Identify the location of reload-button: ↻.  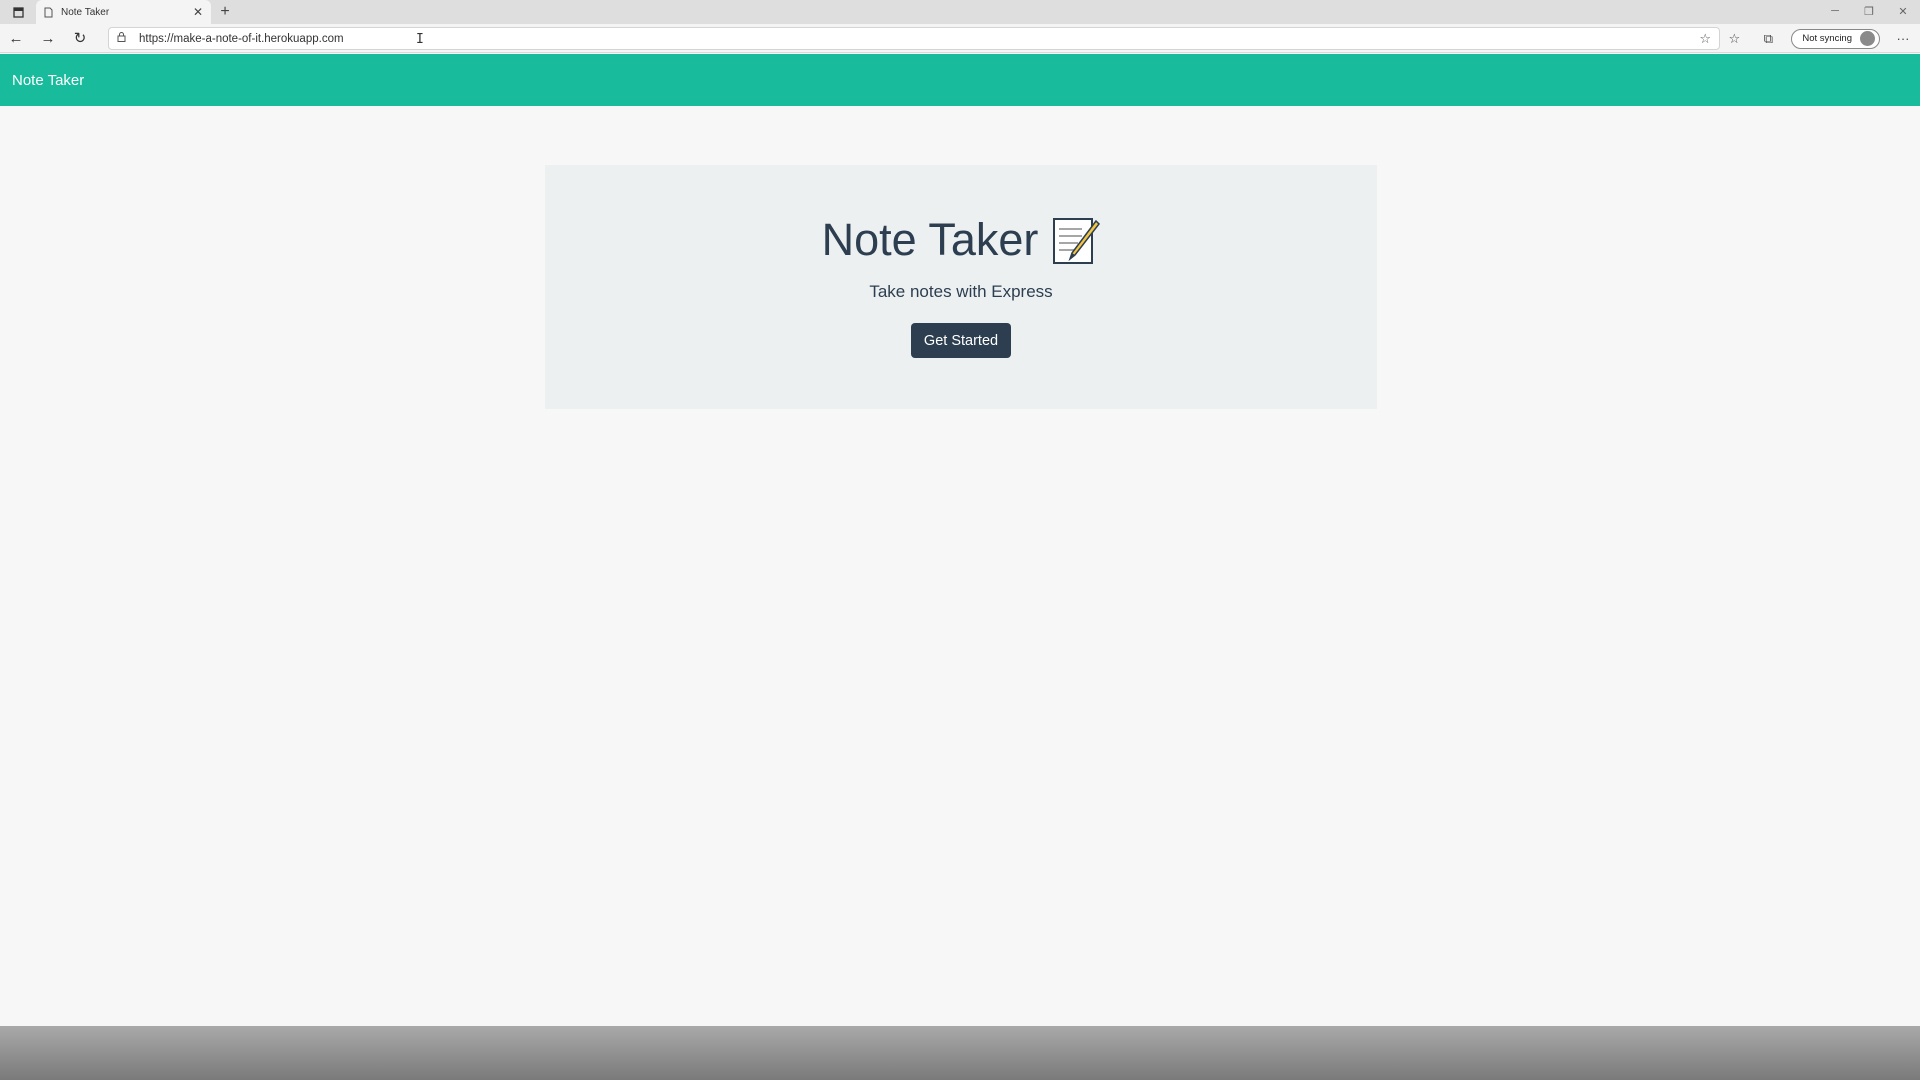
(80, 38).